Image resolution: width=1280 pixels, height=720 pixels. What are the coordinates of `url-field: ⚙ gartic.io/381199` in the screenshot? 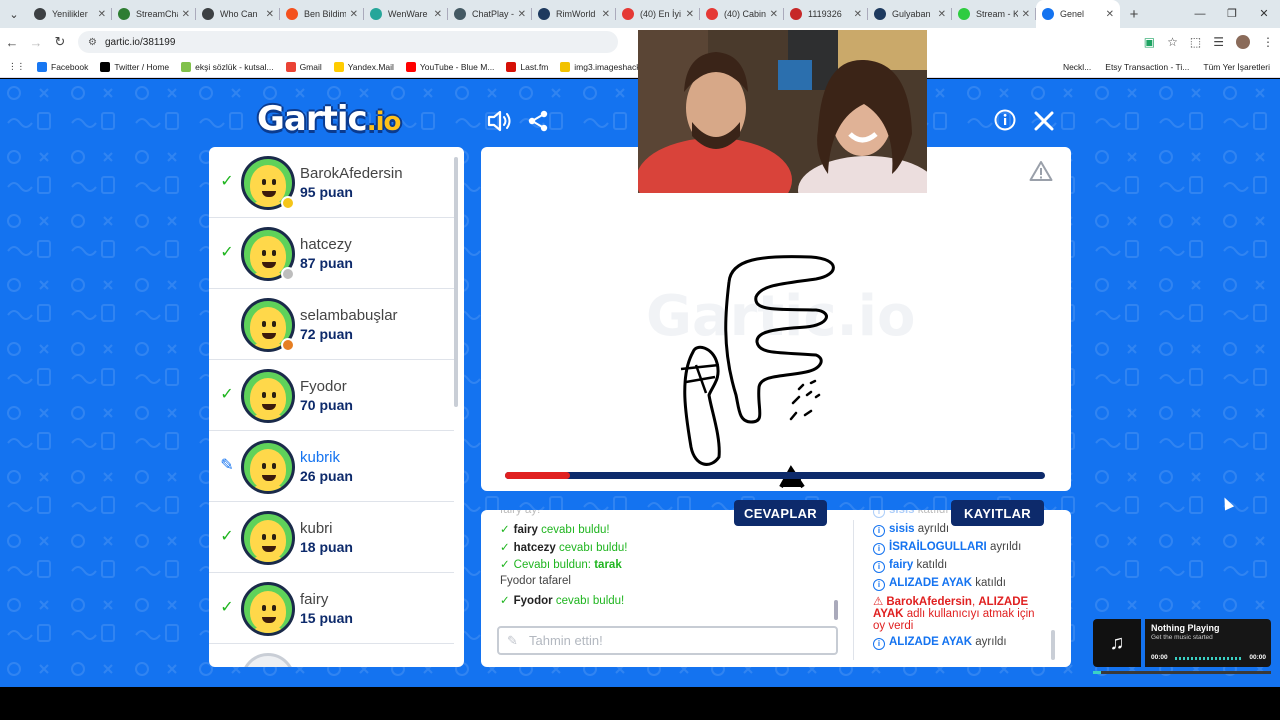 It's located at (348, 42).